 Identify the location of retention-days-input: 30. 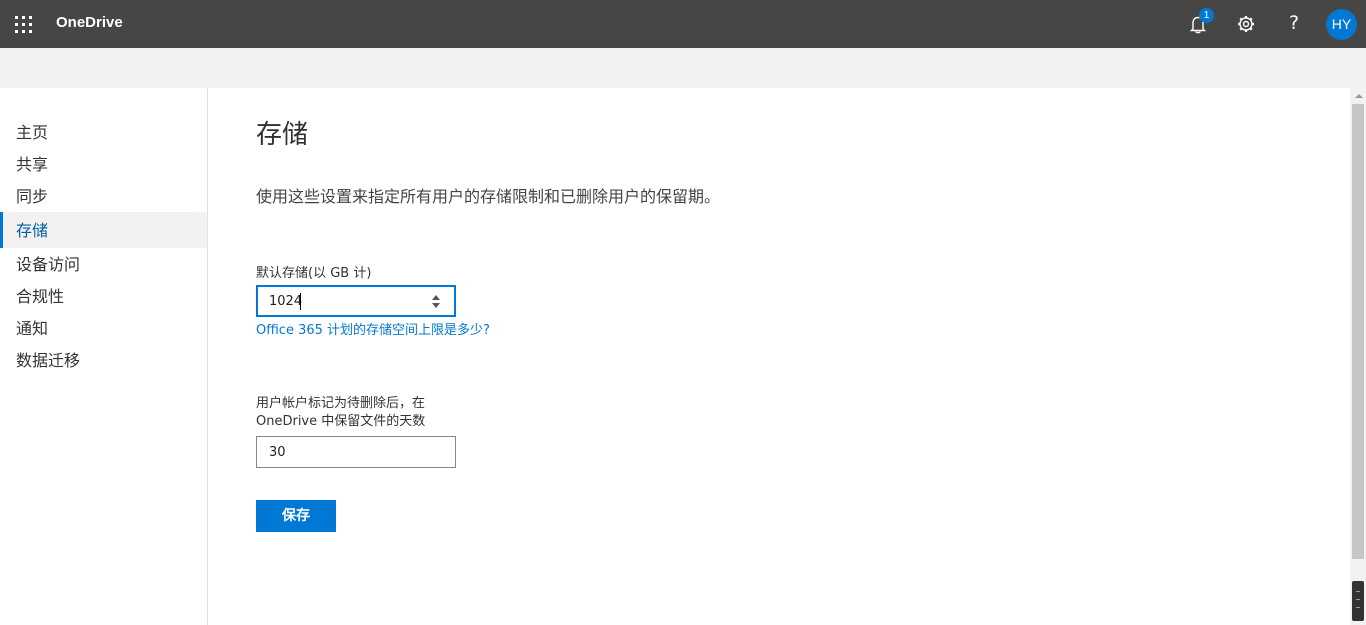
(356, 452).